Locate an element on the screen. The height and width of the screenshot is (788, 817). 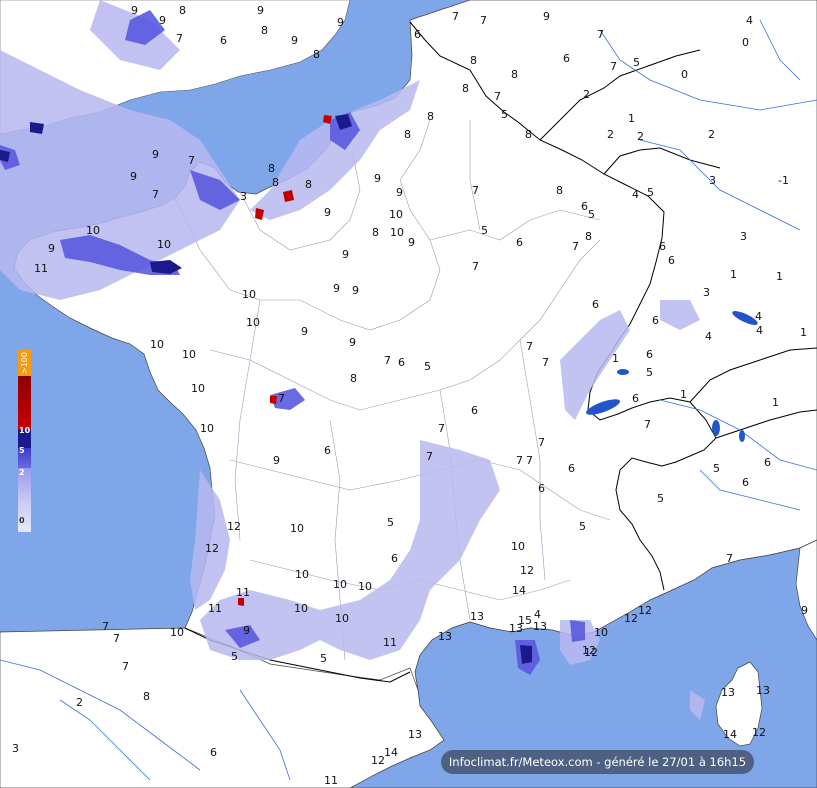
legend-label-5: 5 is located at coordinates (22, 450).